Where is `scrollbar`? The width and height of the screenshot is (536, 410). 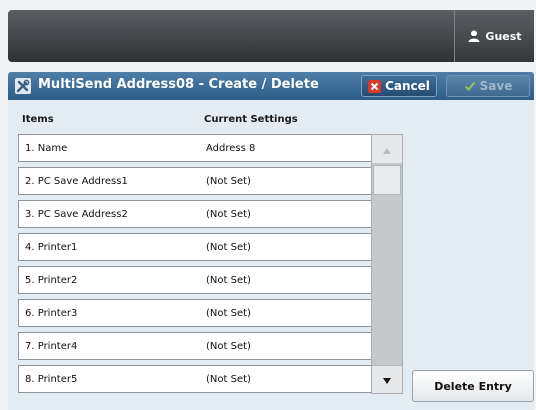 scrollbar is located at coordinates (387, 264).